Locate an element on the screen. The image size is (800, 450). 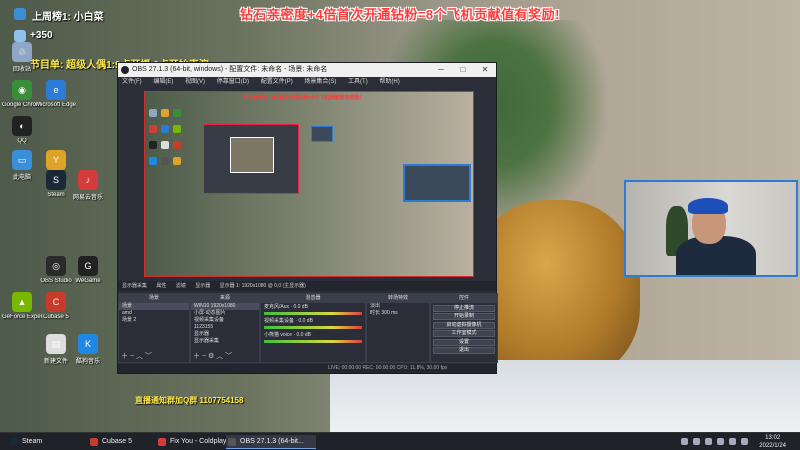
menu-scene-collection: 场景集合(S) is located at coordinates (320, 82).